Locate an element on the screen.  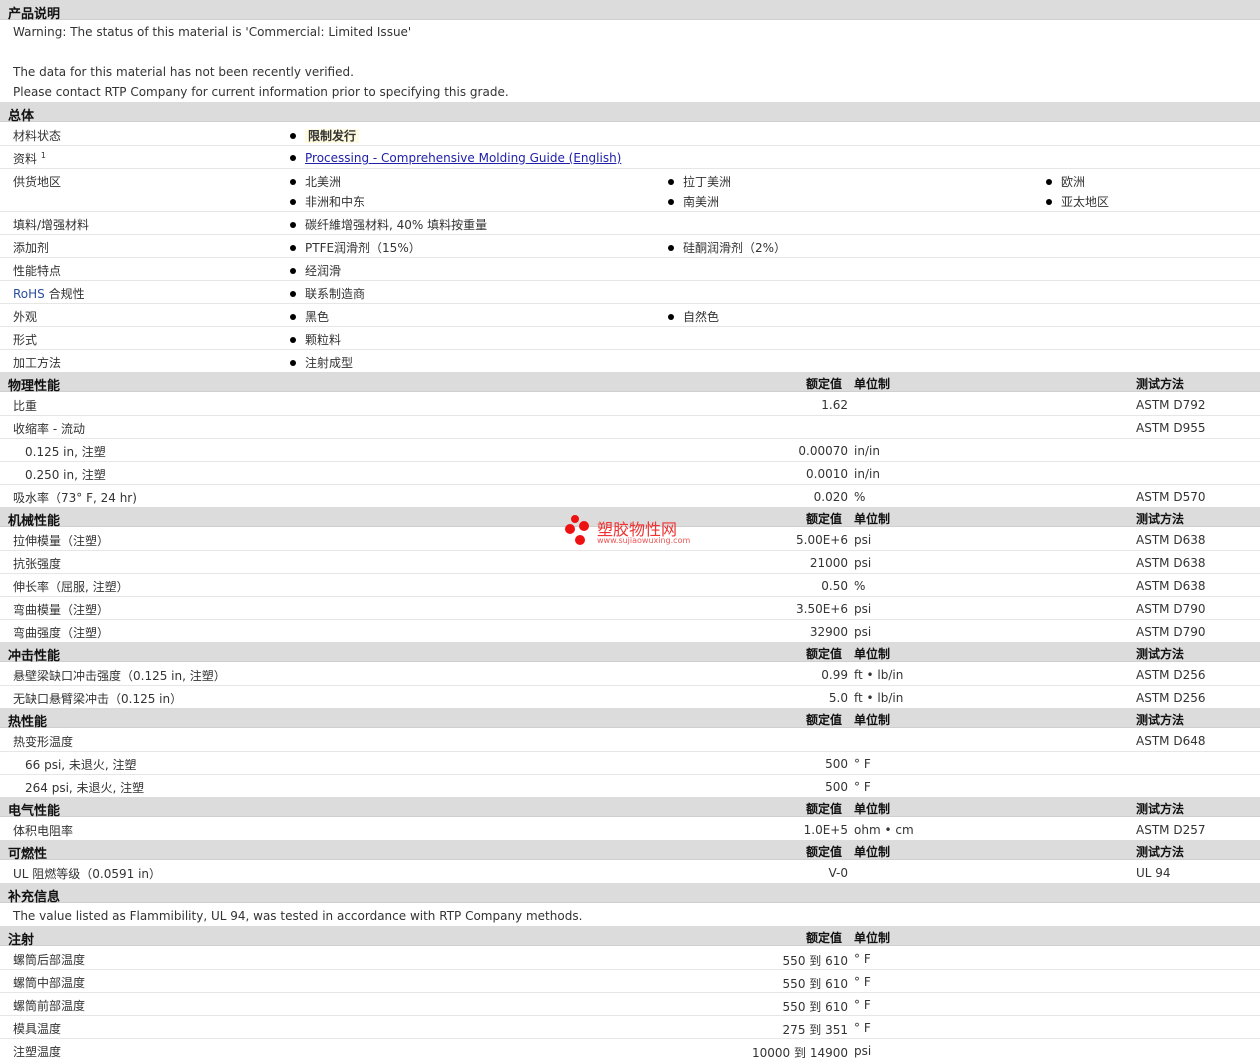
rohs-link: RoHS is located at coordinates (29, 294).